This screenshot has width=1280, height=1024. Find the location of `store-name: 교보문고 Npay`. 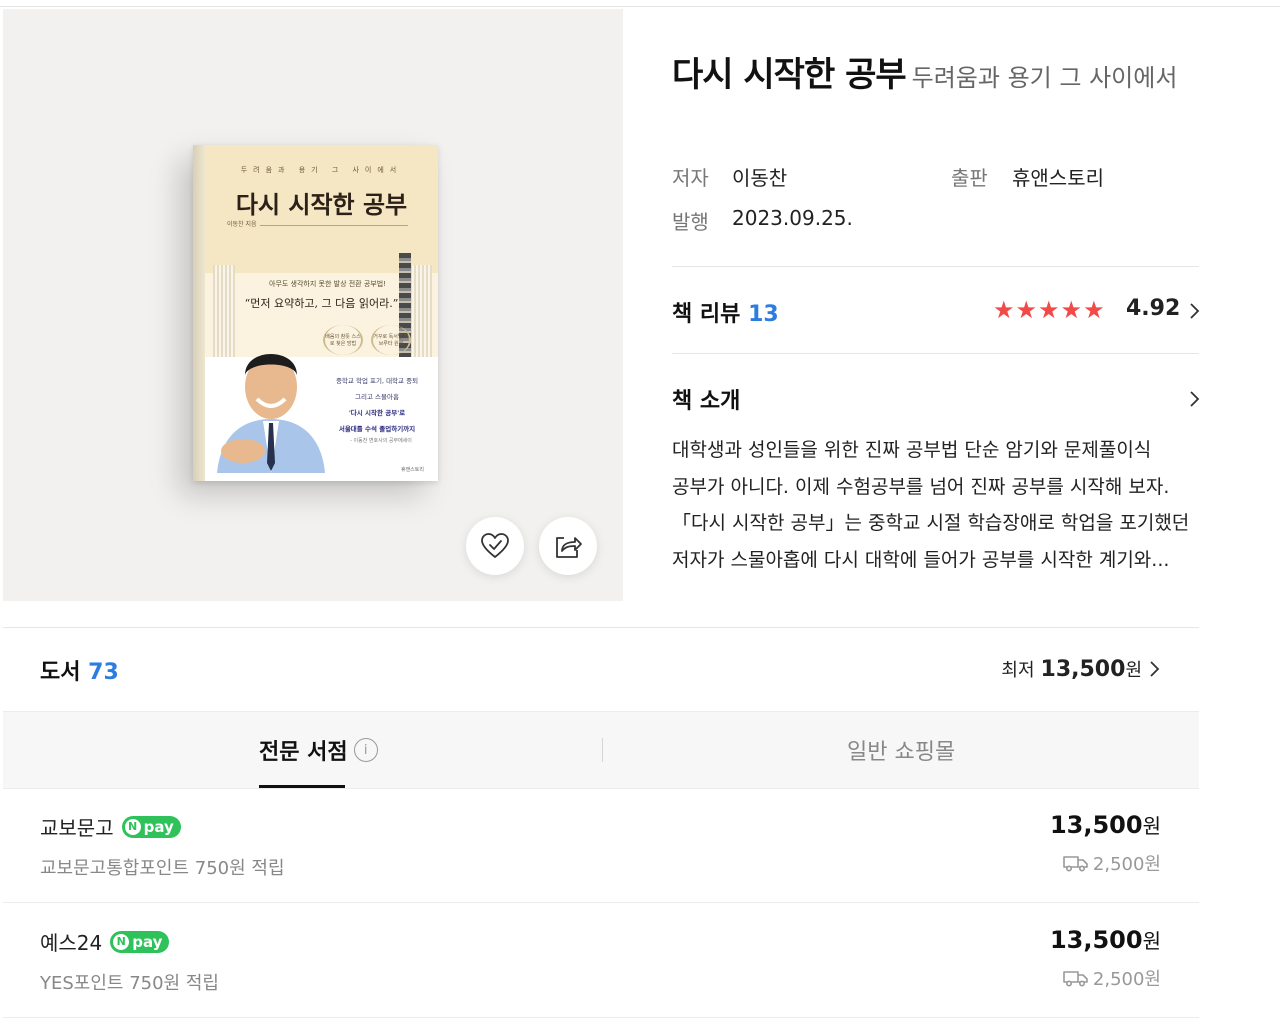

store-name: 교보문고 Npay is located at coordinates (110, 826).